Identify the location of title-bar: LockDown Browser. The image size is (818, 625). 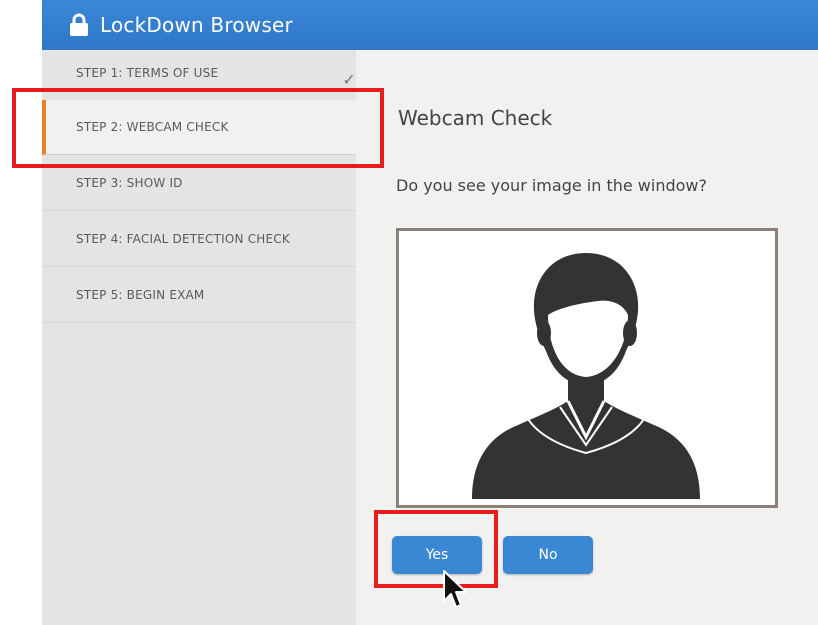
(430, 25).